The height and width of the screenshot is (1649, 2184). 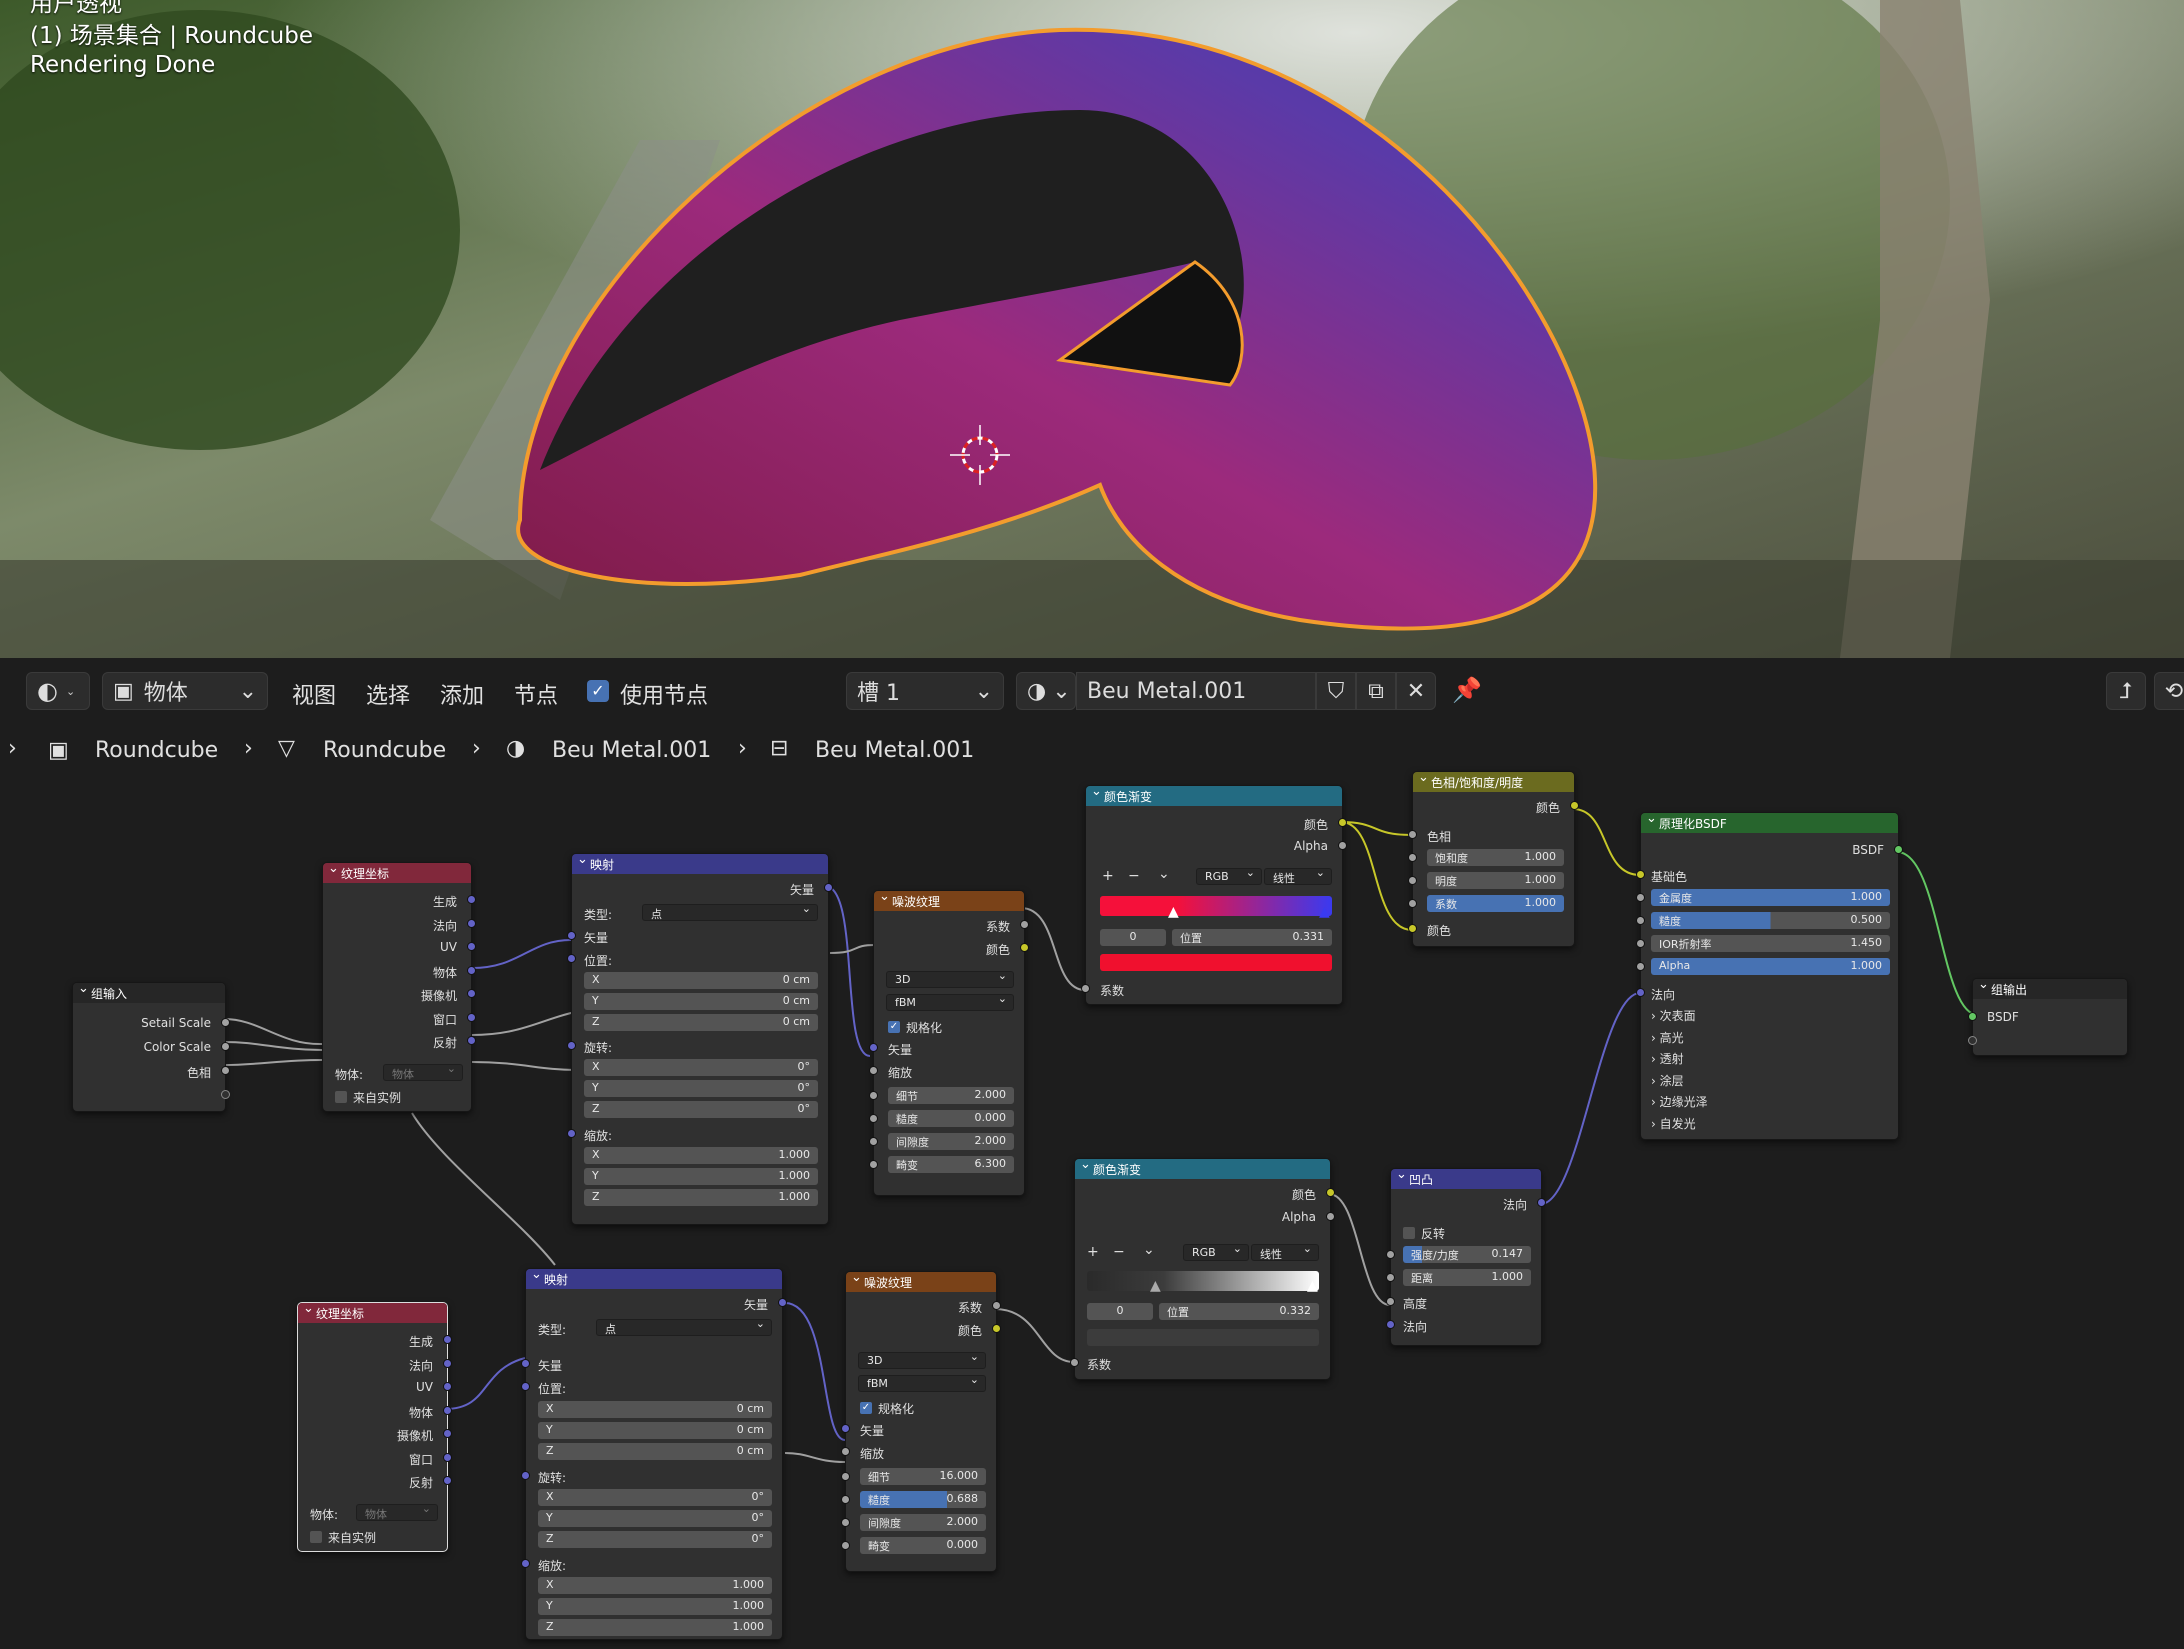 I want to click on stop-position-field: 位置 0.331, so click(x=1252, y=937).